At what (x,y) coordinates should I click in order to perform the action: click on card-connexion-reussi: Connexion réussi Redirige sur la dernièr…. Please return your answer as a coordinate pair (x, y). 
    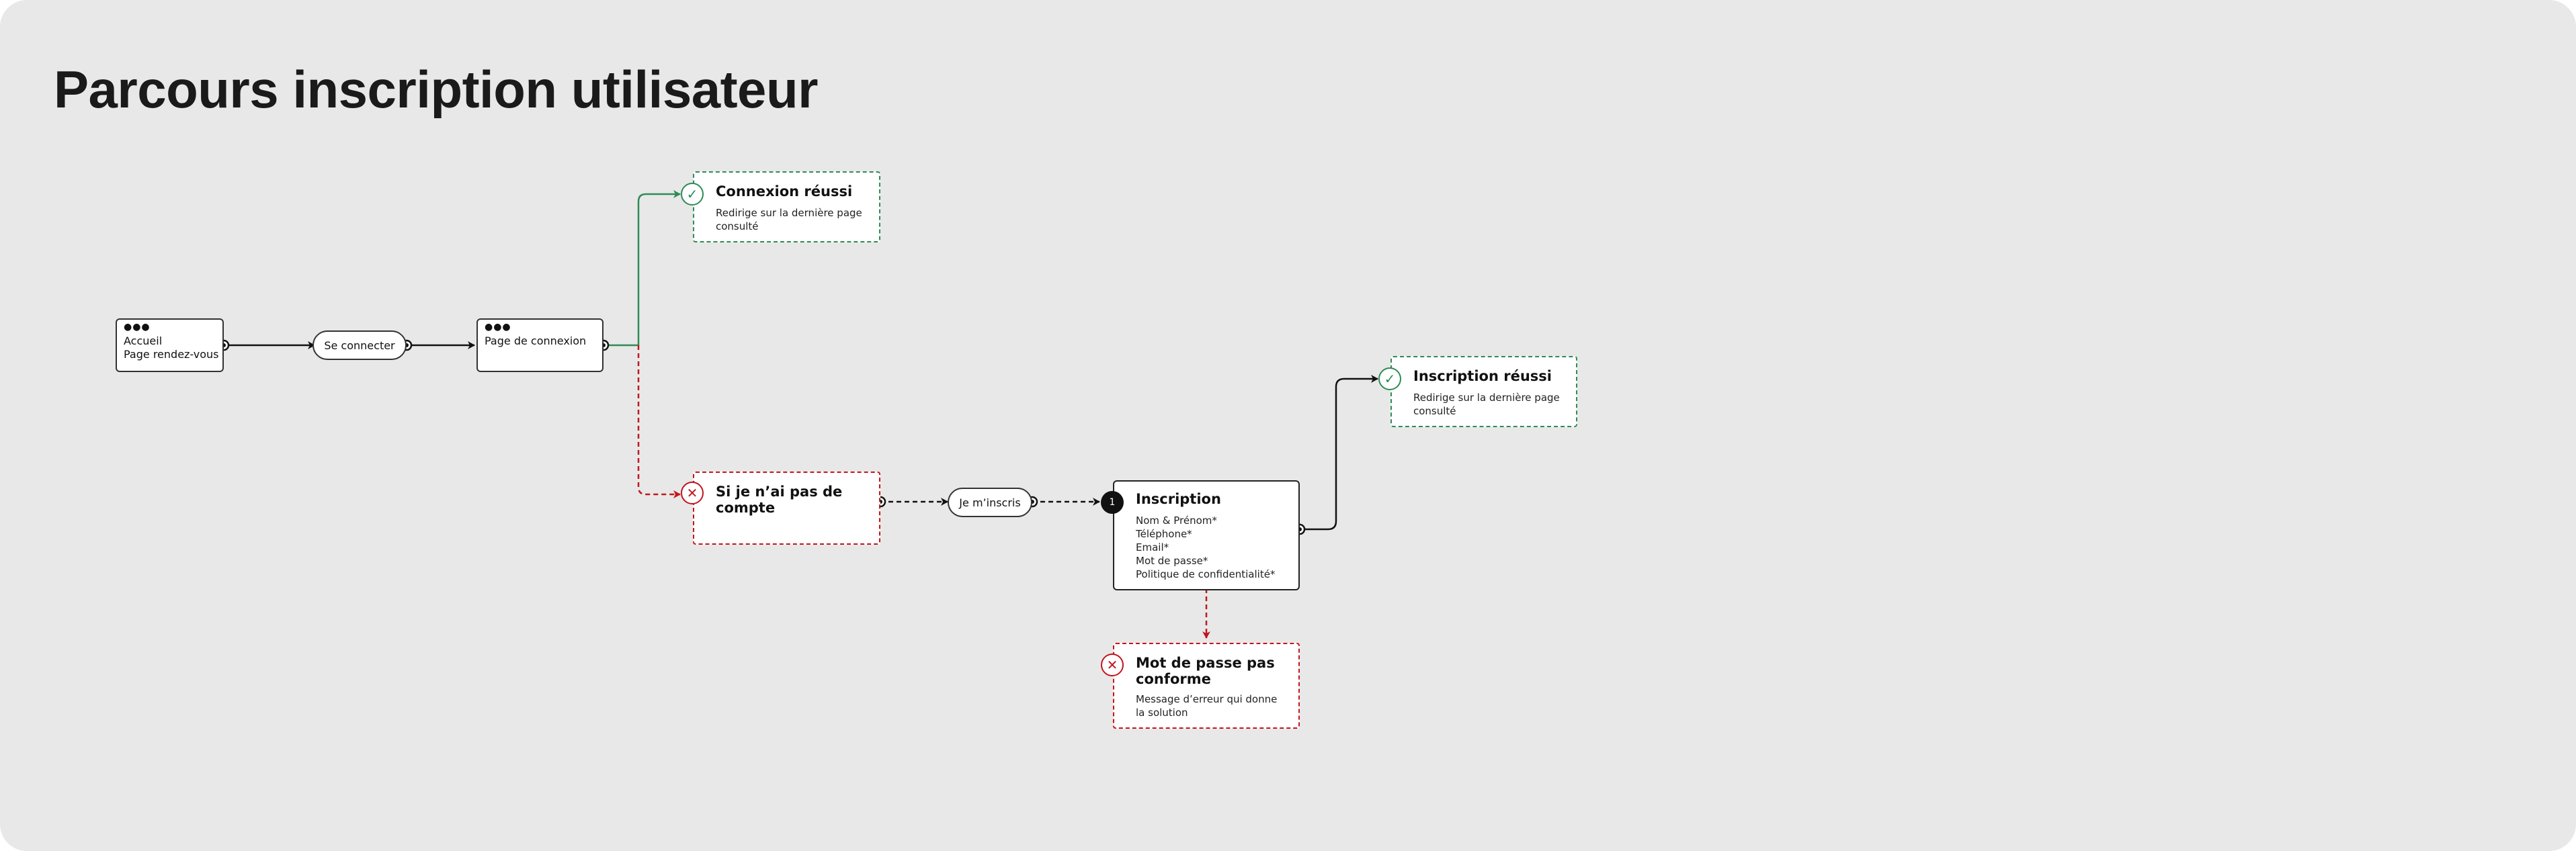
    Looking at the image, I should click on (786, 206).